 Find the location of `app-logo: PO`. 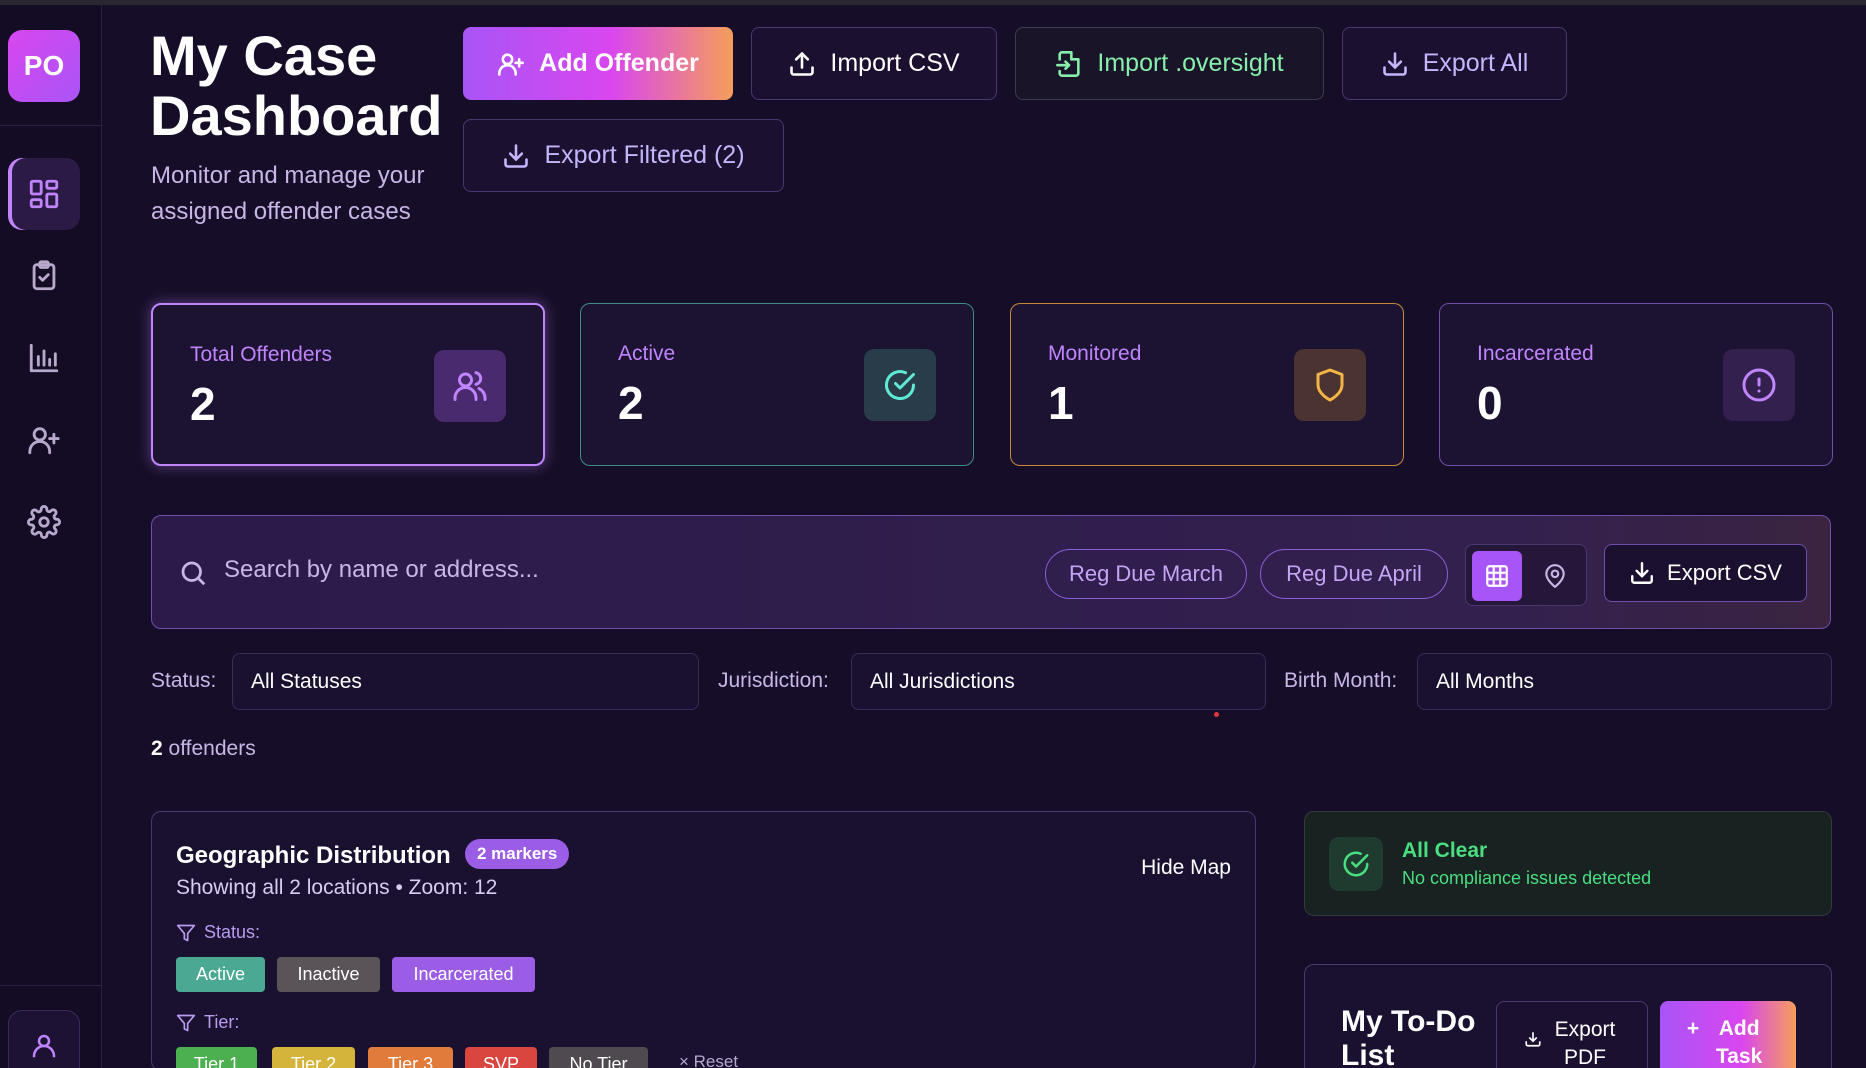

app-logo: PO is located at coordinates (44, 66).